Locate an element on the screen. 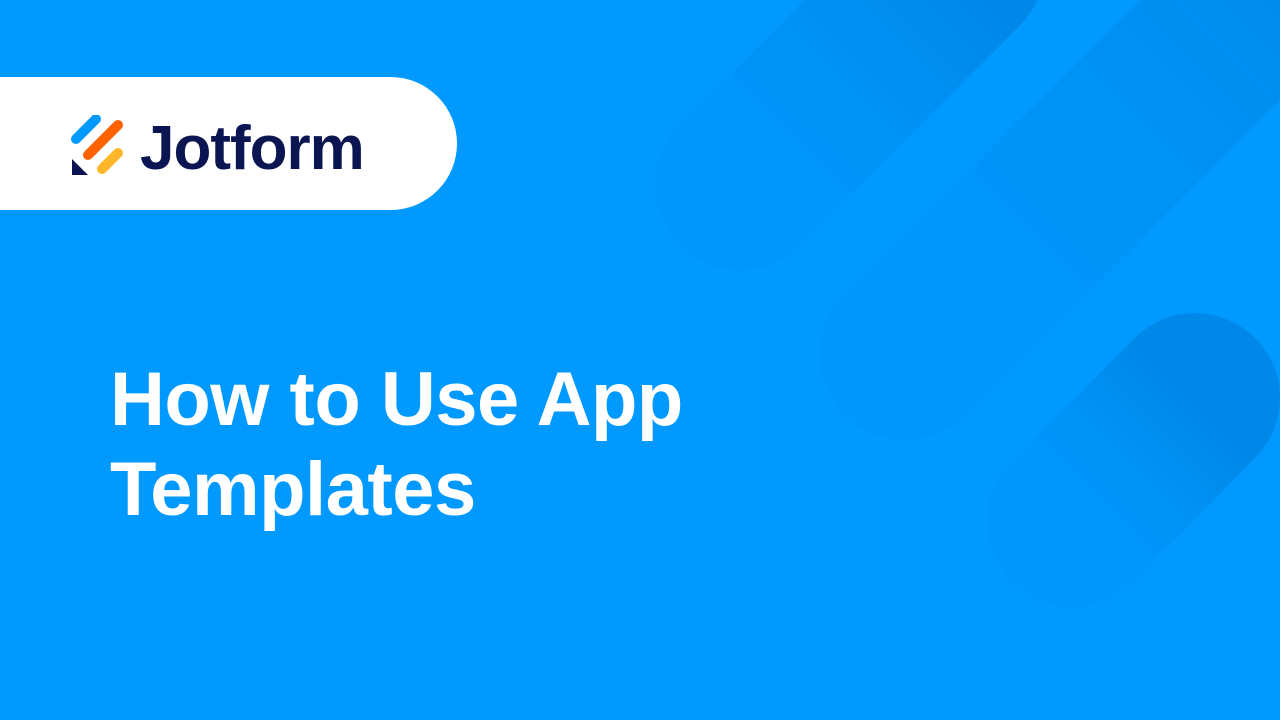 This screenshot has height=720, width=1280. title-line-1: How to Use App is located at coordinates (396, 399).